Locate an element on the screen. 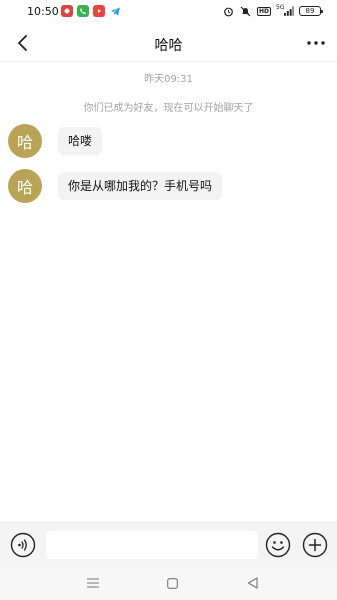  status-bar: 10:50 HD 5G 89 is located at coordinates (168, 12).